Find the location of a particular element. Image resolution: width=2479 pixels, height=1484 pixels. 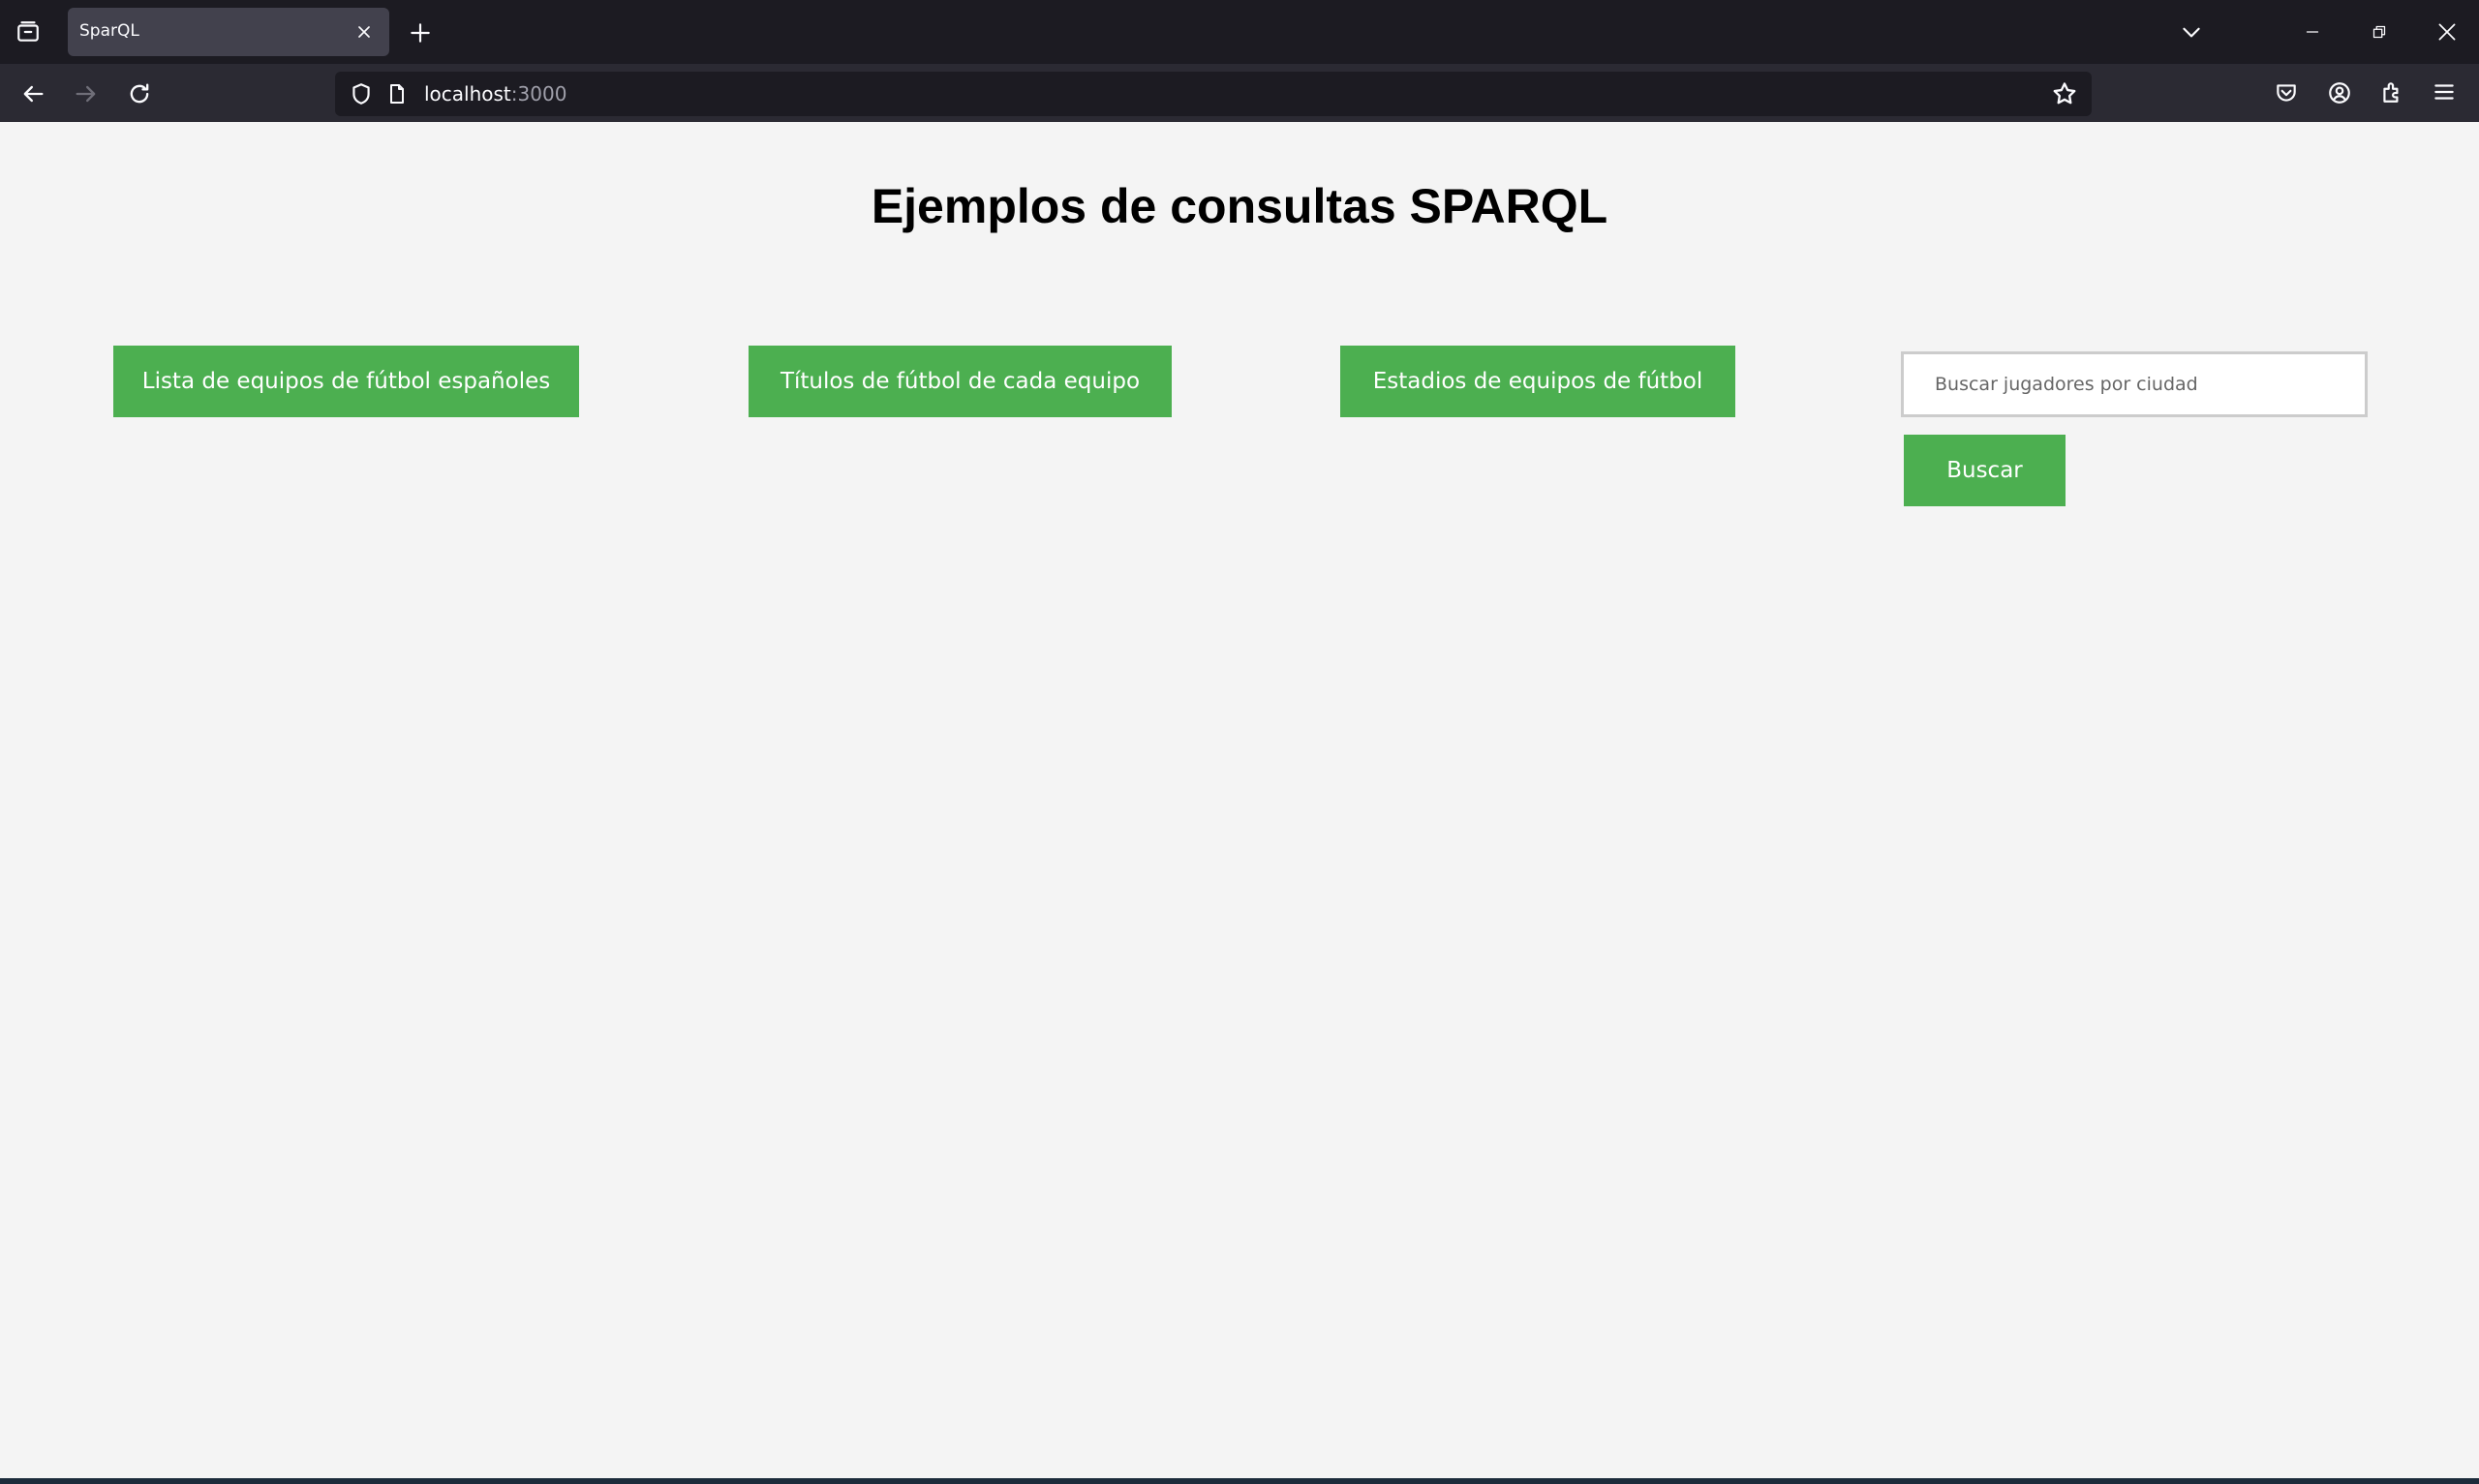

close-window-icon is located at coordinates (2447, 32).